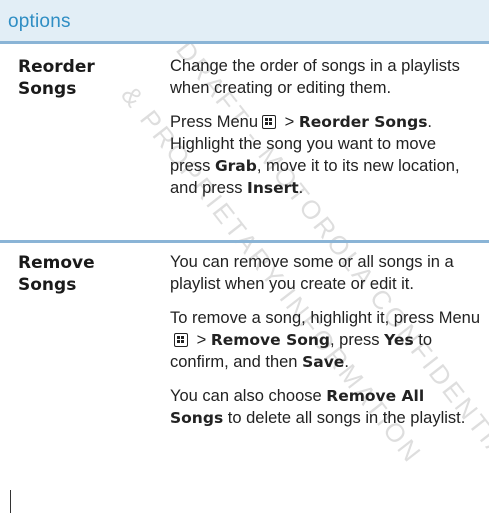  I want to click on bold-term: Insert, so click(273, 188).